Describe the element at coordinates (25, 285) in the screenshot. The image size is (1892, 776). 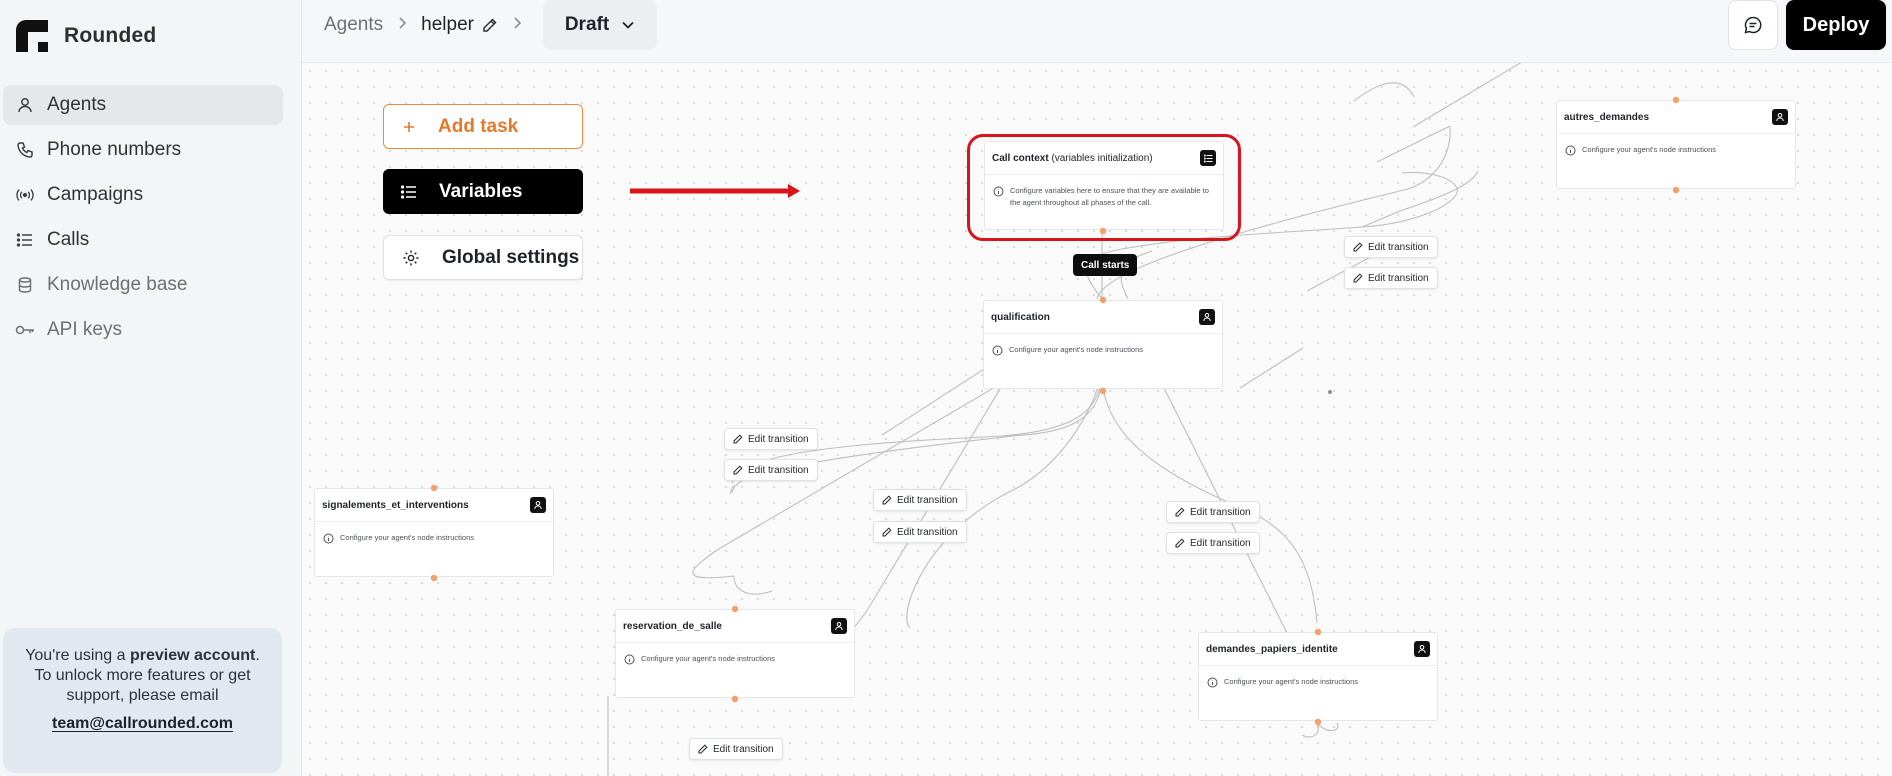
I see `database-icon` at that location.